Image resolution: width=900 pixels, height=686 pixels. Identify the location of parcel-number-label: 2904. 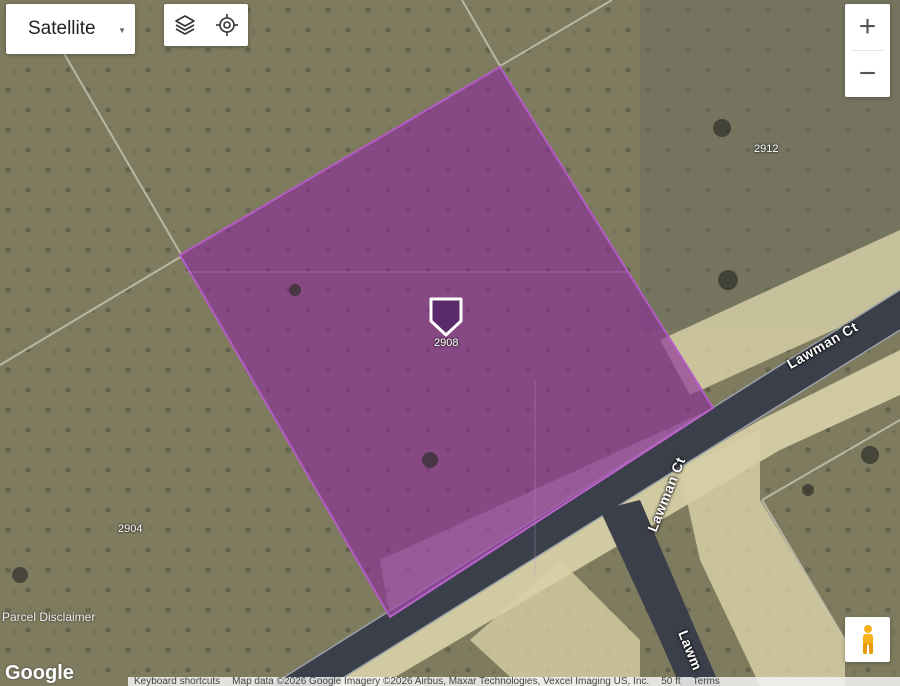
(130, 529).